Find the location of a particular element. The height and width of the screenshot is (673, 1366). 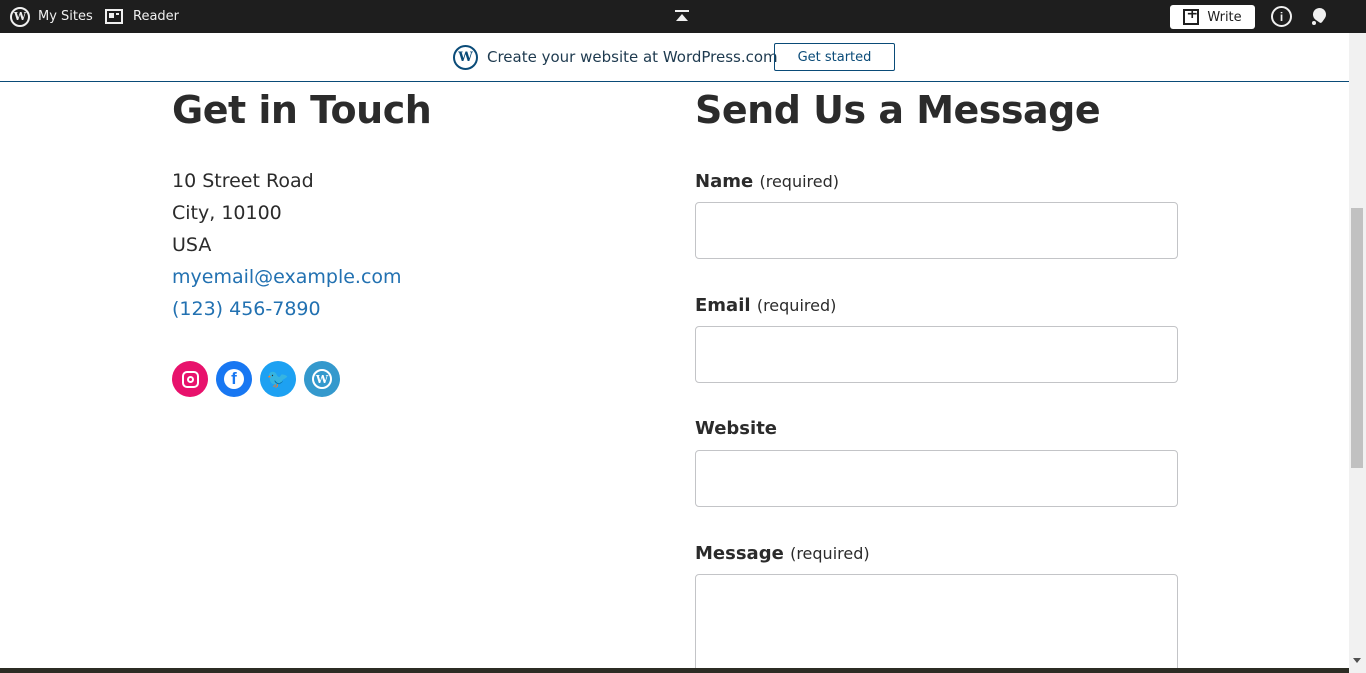

email-field is located at coordinates (936, 354).